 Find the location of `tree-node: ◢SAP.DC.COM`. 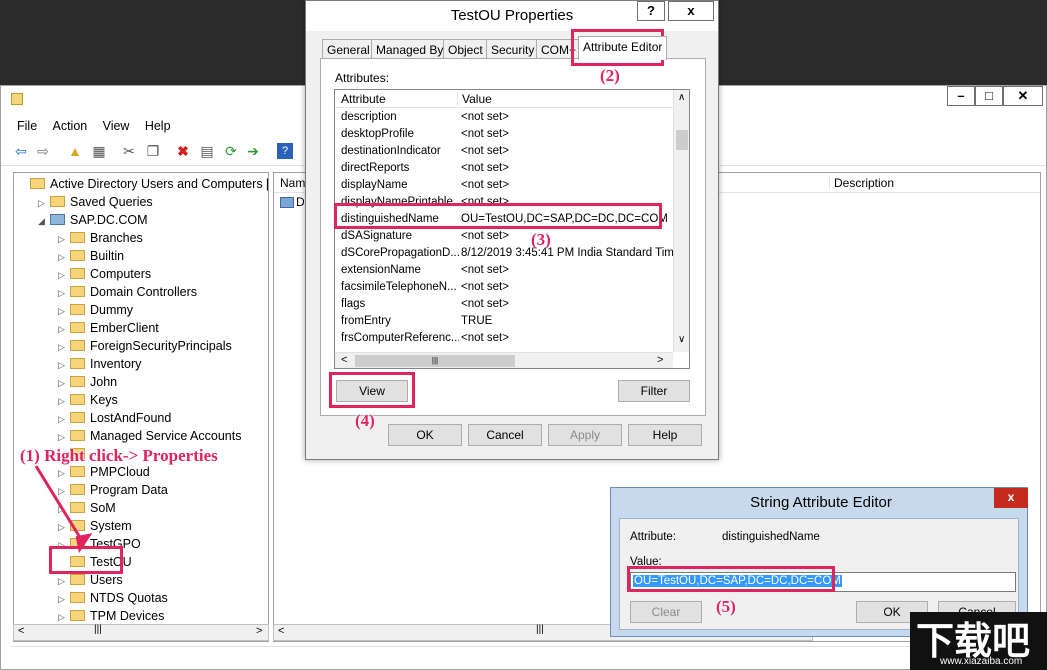

tree-node: ◢SAP.DC.COM is located at coordinates (93, 220).